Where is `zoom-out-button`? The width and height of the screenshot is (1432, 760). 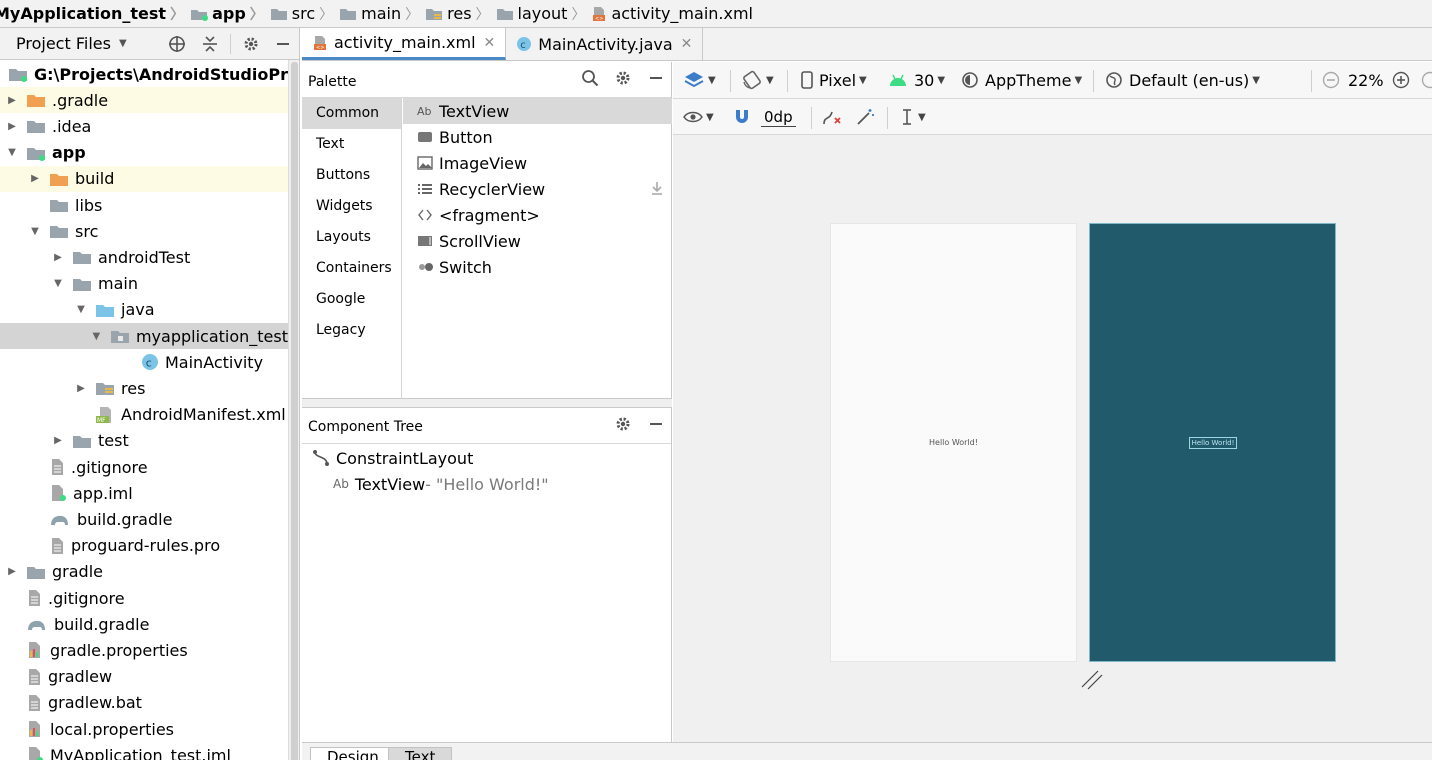 zoom-out-button is located at coordinates (1331, 80).